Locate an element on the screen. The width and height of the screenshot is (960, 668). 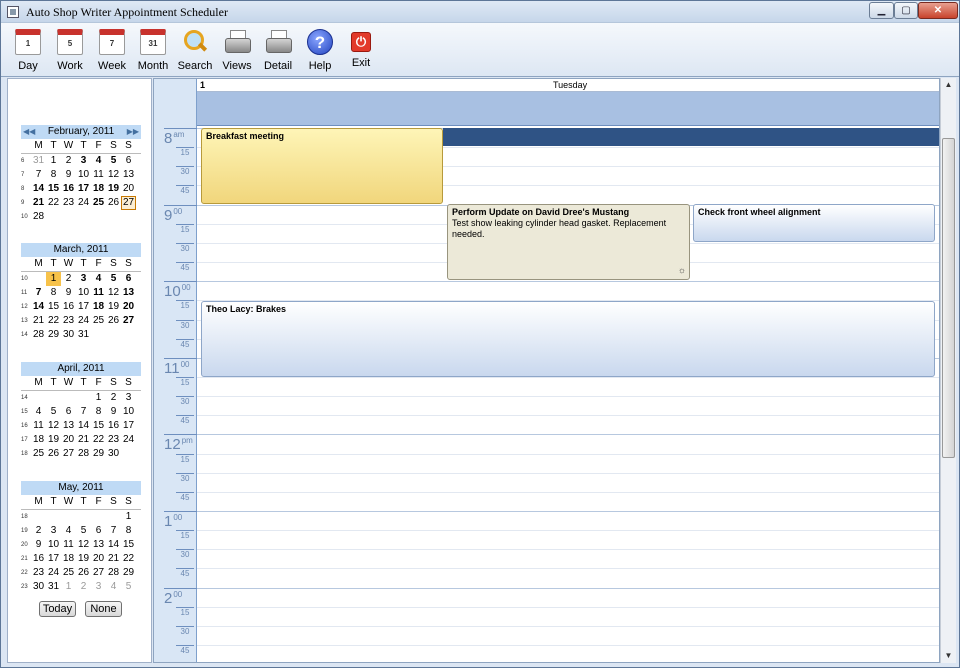
appointment-wheel-alignment: Check front wheel alignment is located at coordinates (814, 223).